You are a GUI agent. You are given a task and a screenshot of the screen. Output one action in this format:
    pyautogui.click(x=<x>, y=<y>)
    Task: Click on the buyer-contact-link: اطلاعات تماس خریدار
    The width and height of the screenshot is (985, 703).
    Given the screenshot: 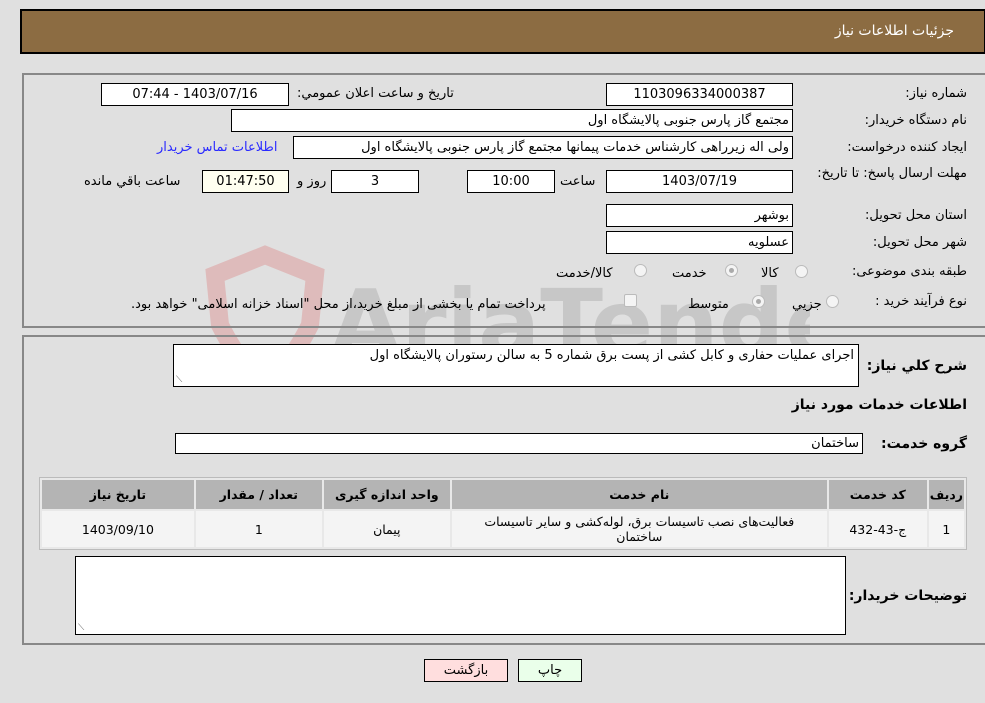 What is the action you would take?
    pyautogui.click(x=217, y=147)
    